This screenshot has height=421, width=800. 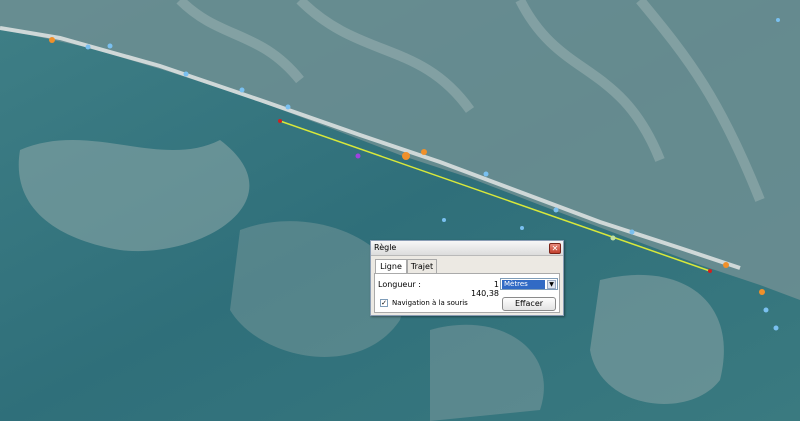 What do you see at coordinates (385, 247) in the screenshot?
I see `dialog-title: Règle` at bounding box center [385, 247].